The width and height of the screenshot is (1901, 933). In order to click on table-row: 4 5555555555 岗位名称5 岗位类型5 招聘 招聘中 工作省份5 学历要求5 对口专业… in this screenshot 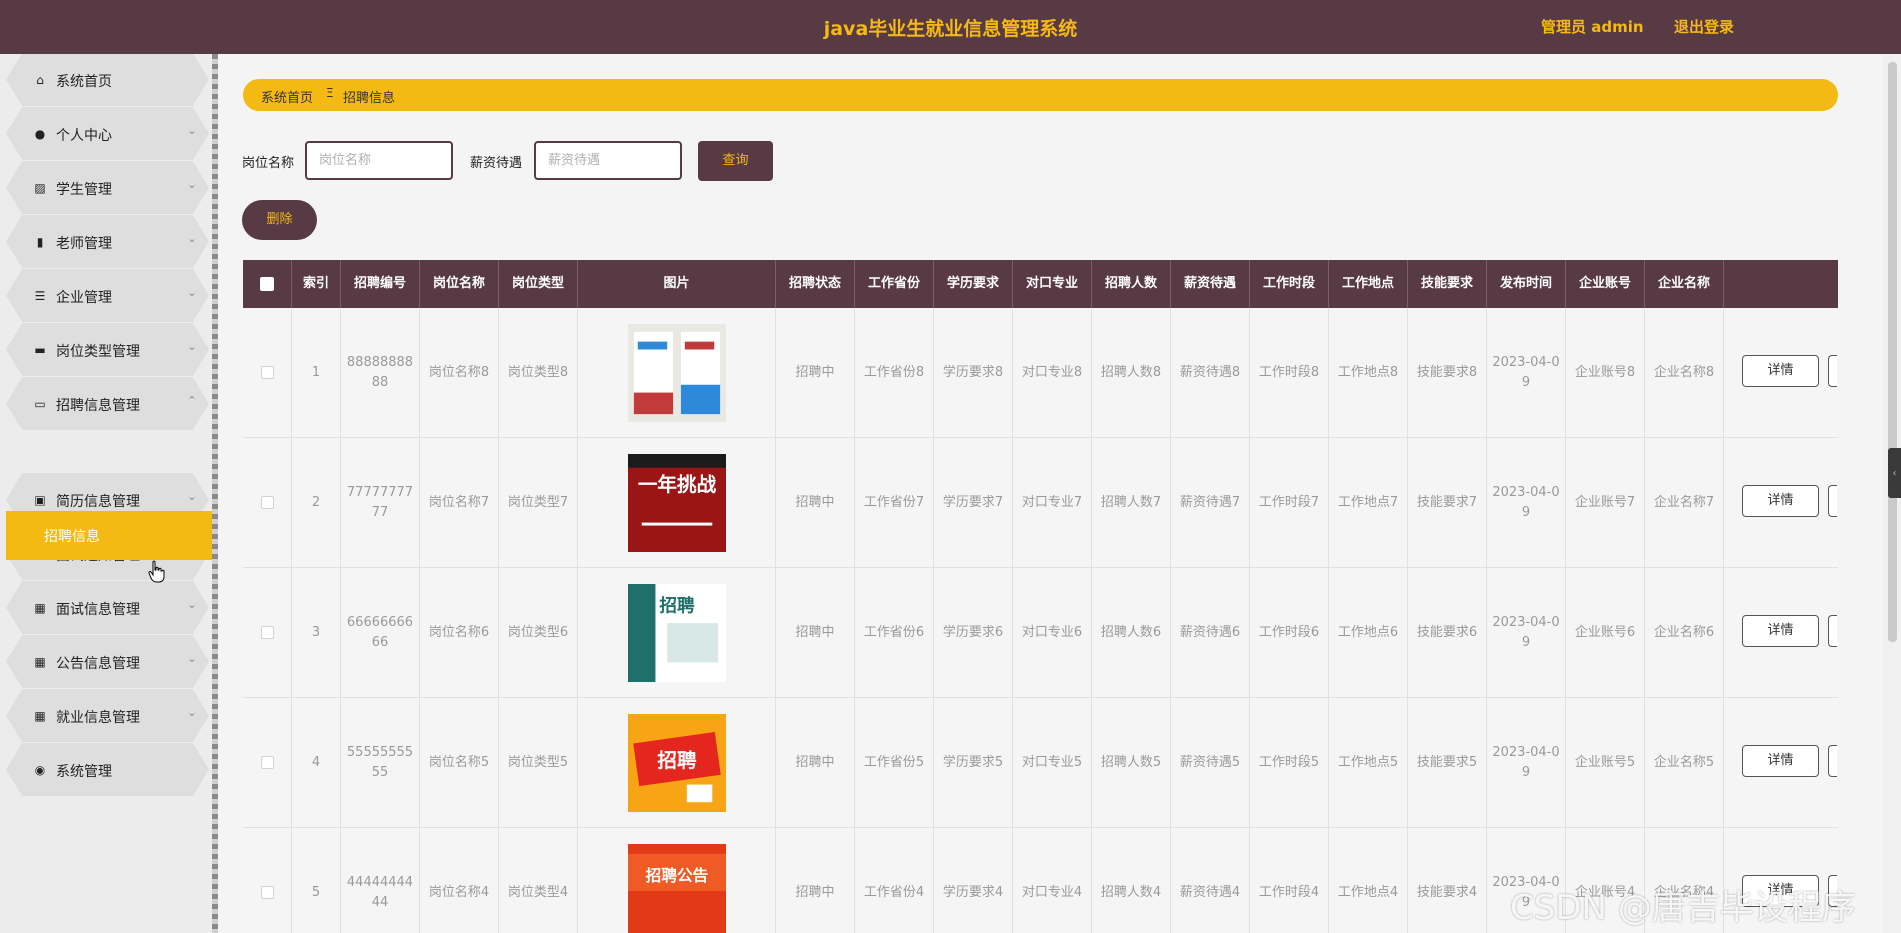, I will do `click(1040, 763)`.